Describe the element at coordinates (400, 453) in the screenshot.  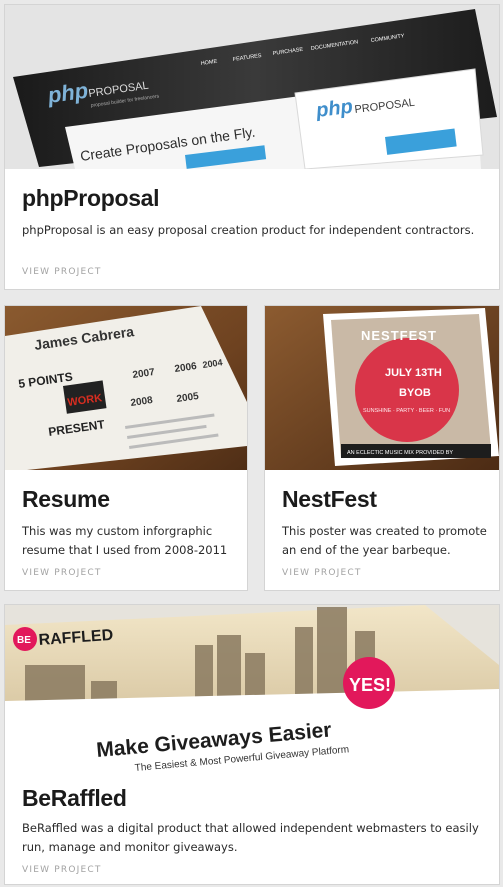
I see `nestfest-poster-footer: AN ECLECTIC MUSIC MIX PROVIDED BY` at that location.